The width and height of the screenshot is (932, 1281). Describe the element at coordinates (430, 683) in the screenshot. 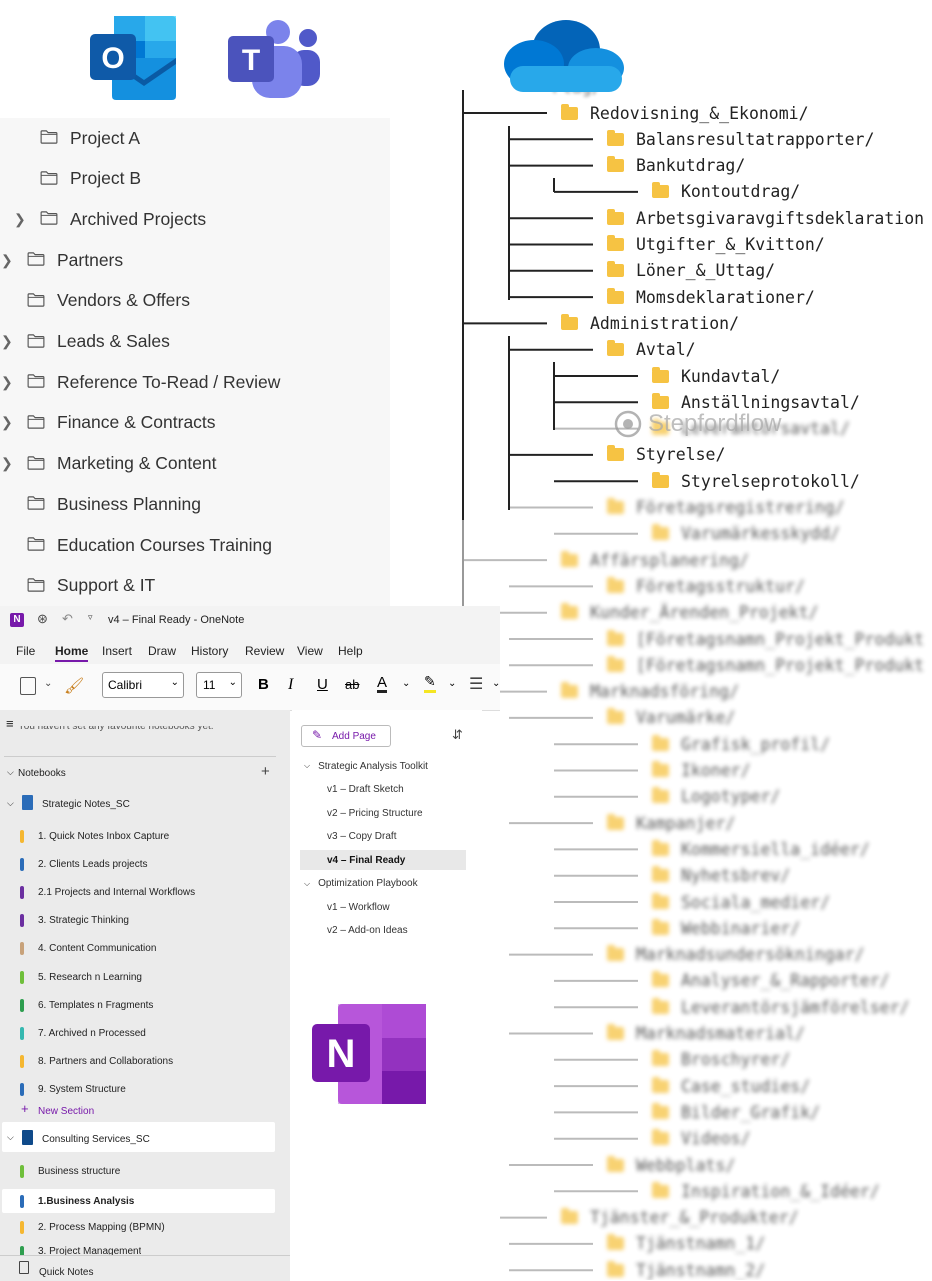

I see `highlight-icon: ✎` at that location.